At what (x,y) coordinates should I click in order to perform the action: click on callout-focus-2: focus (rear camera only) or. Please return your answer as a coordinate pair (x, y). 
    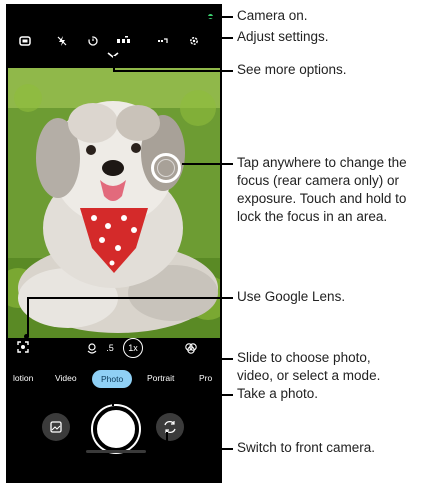
    Looking at the image, I should click on (318, 180).